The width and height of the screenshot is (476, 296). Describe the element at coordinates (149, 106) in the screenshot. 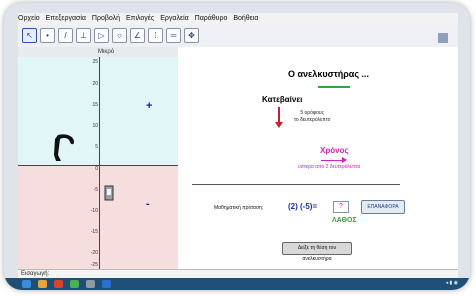

I see `plus-sign: +` at that location.